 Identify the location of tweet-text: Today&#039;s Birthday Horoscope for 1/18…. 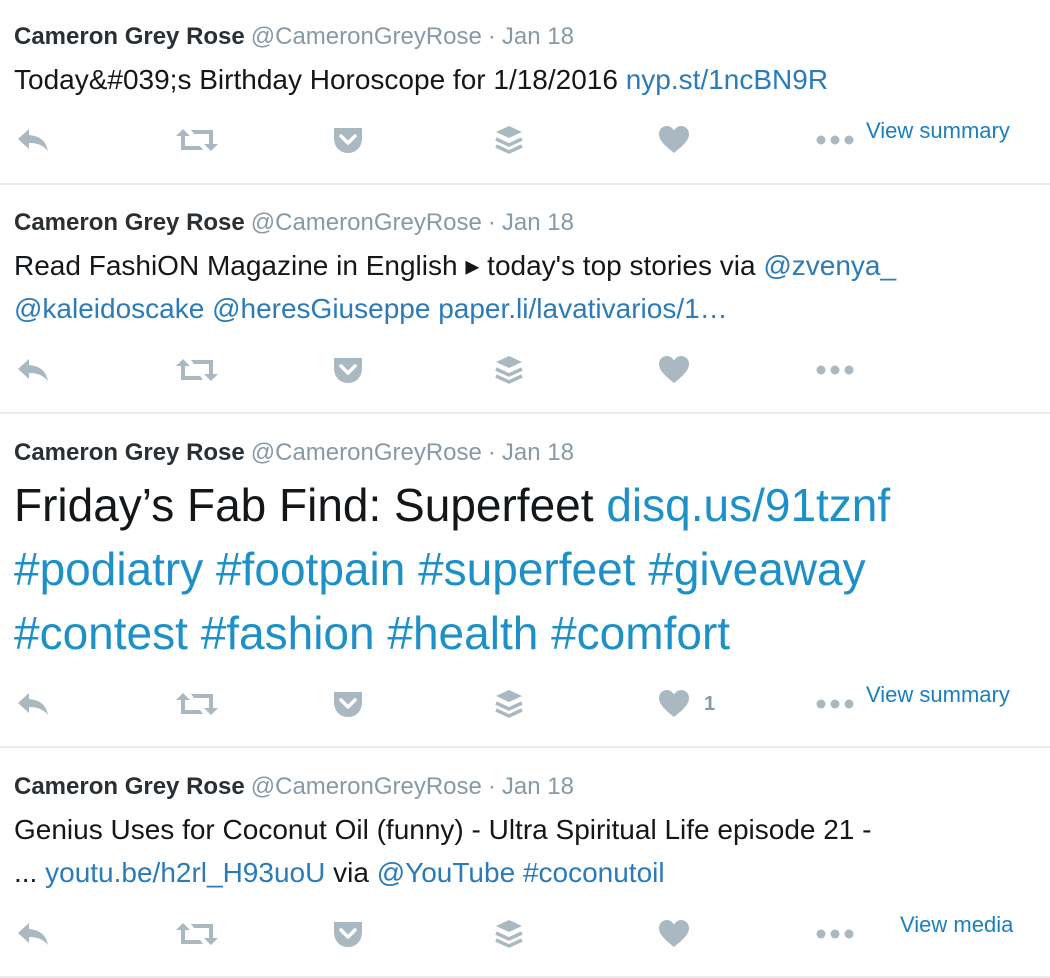
(522, 79).